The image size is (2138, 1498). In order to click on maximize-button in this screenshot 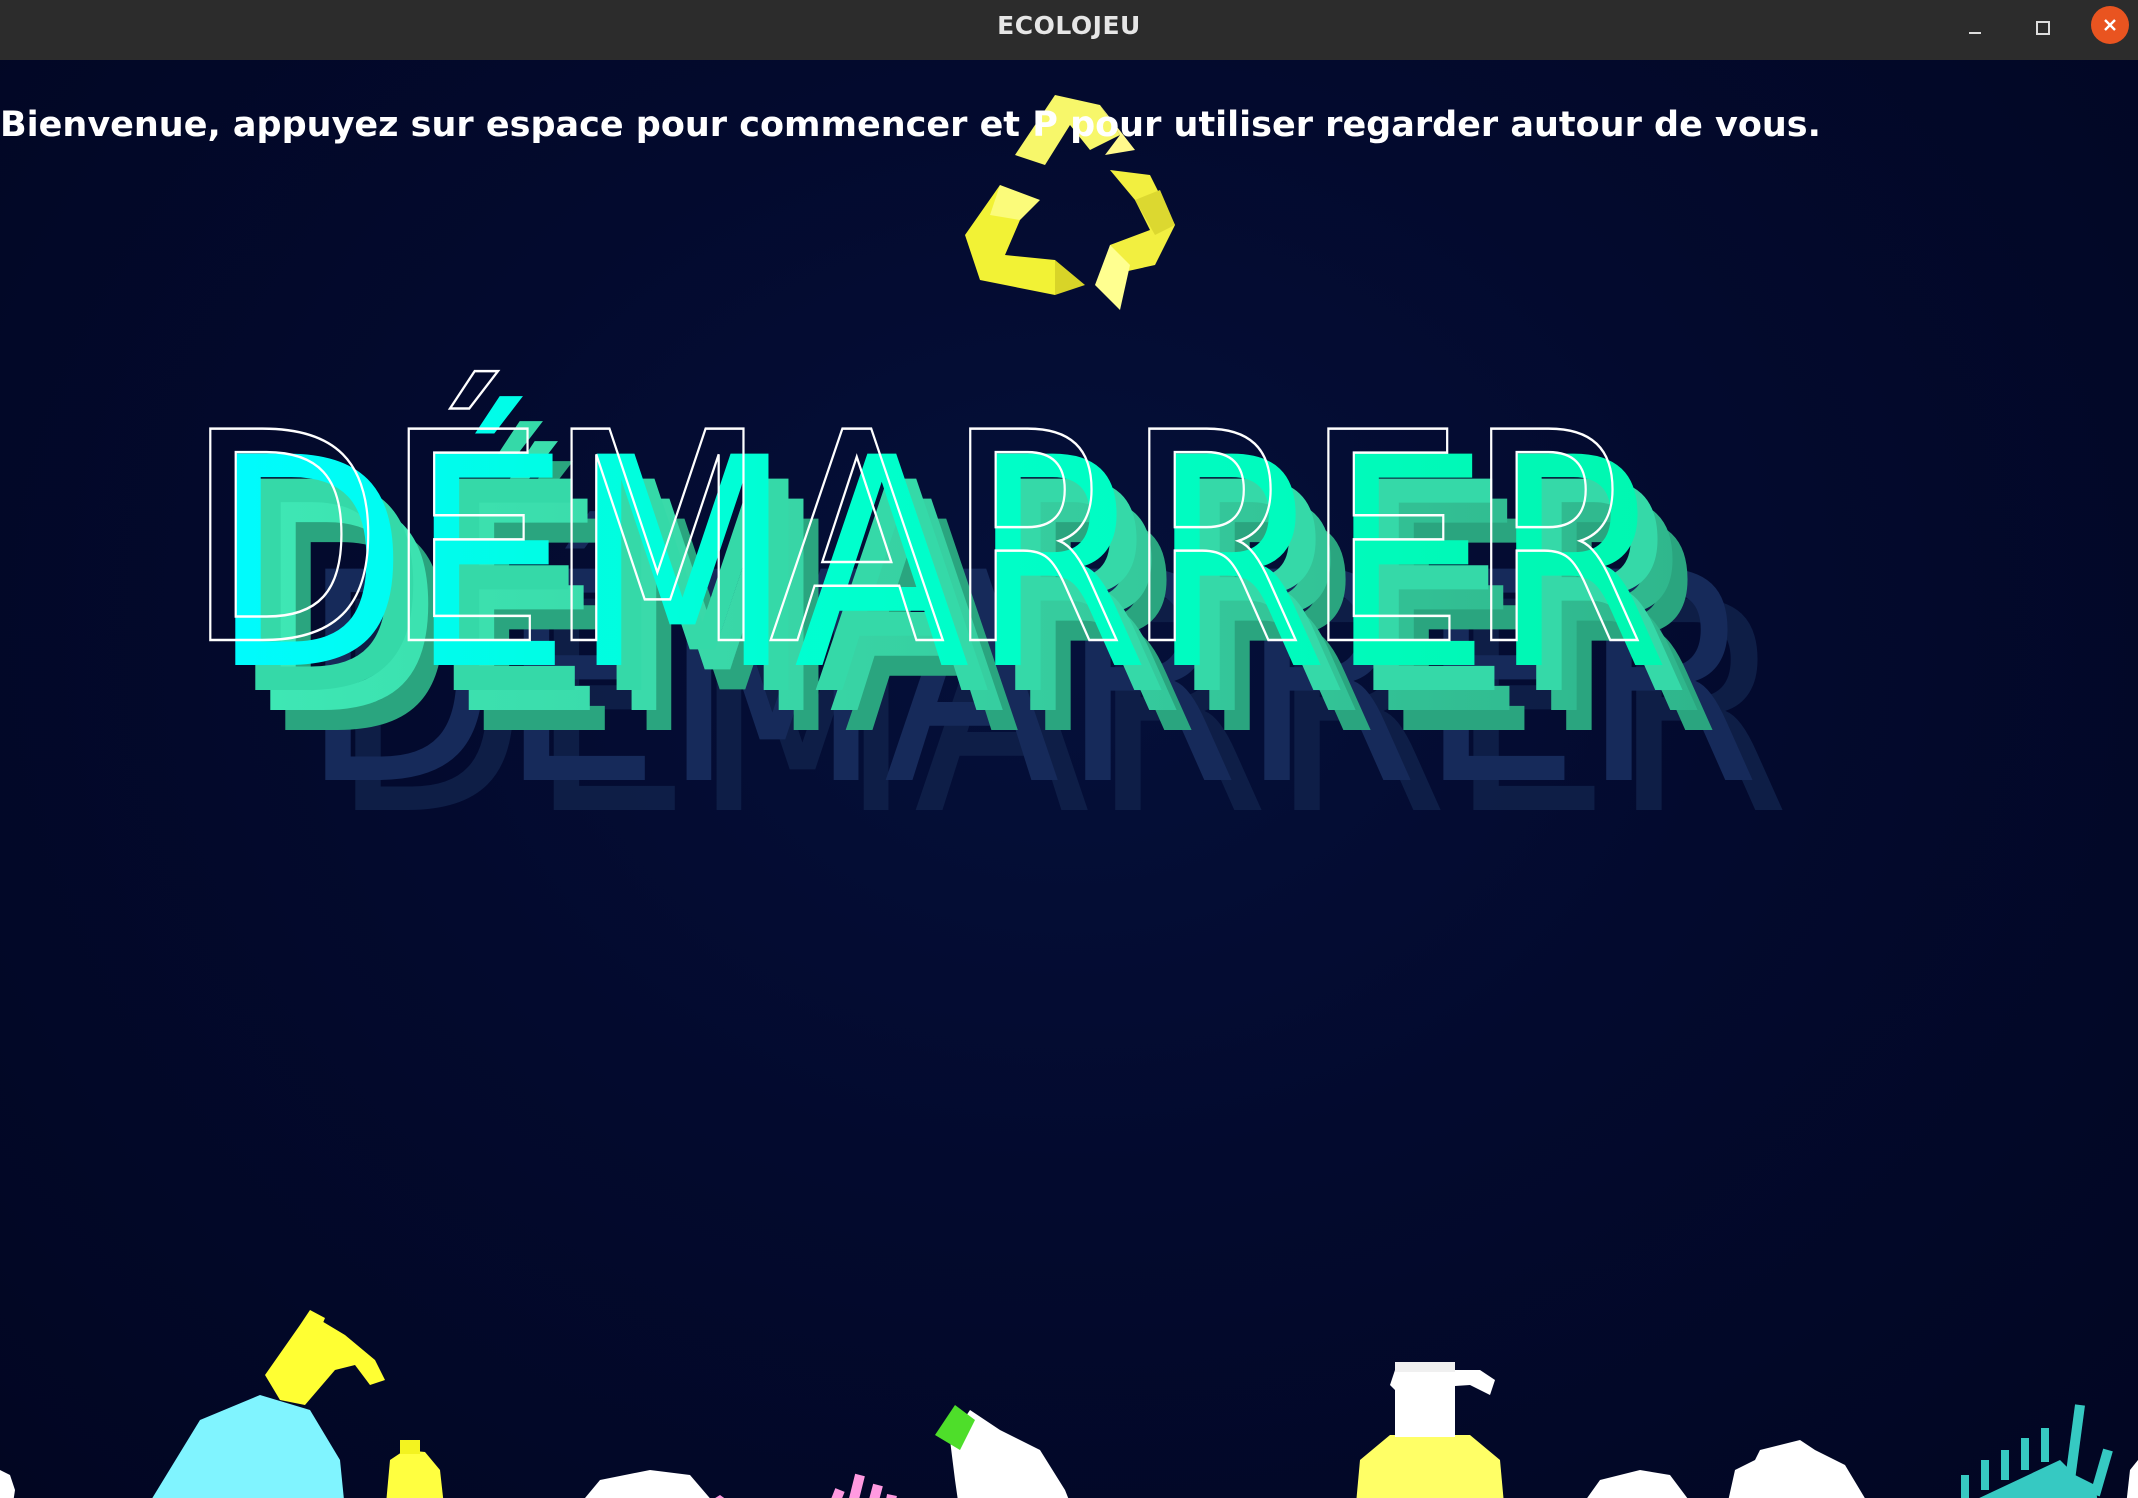, I will do `click(2043, 28)`.